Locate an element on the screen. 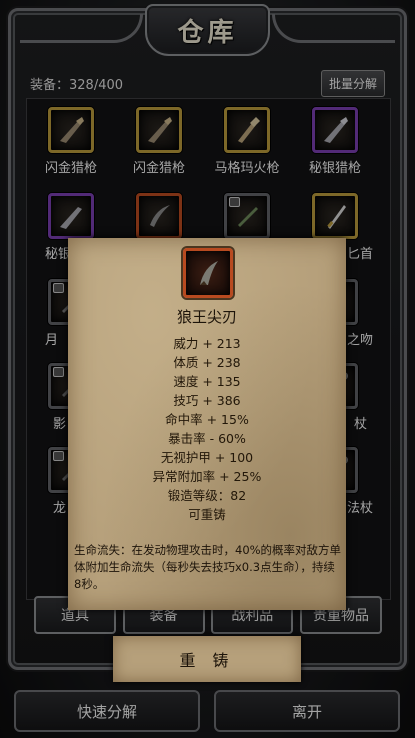 The image size is (415, 738). blade-icon is located at coordinates (209, 273).